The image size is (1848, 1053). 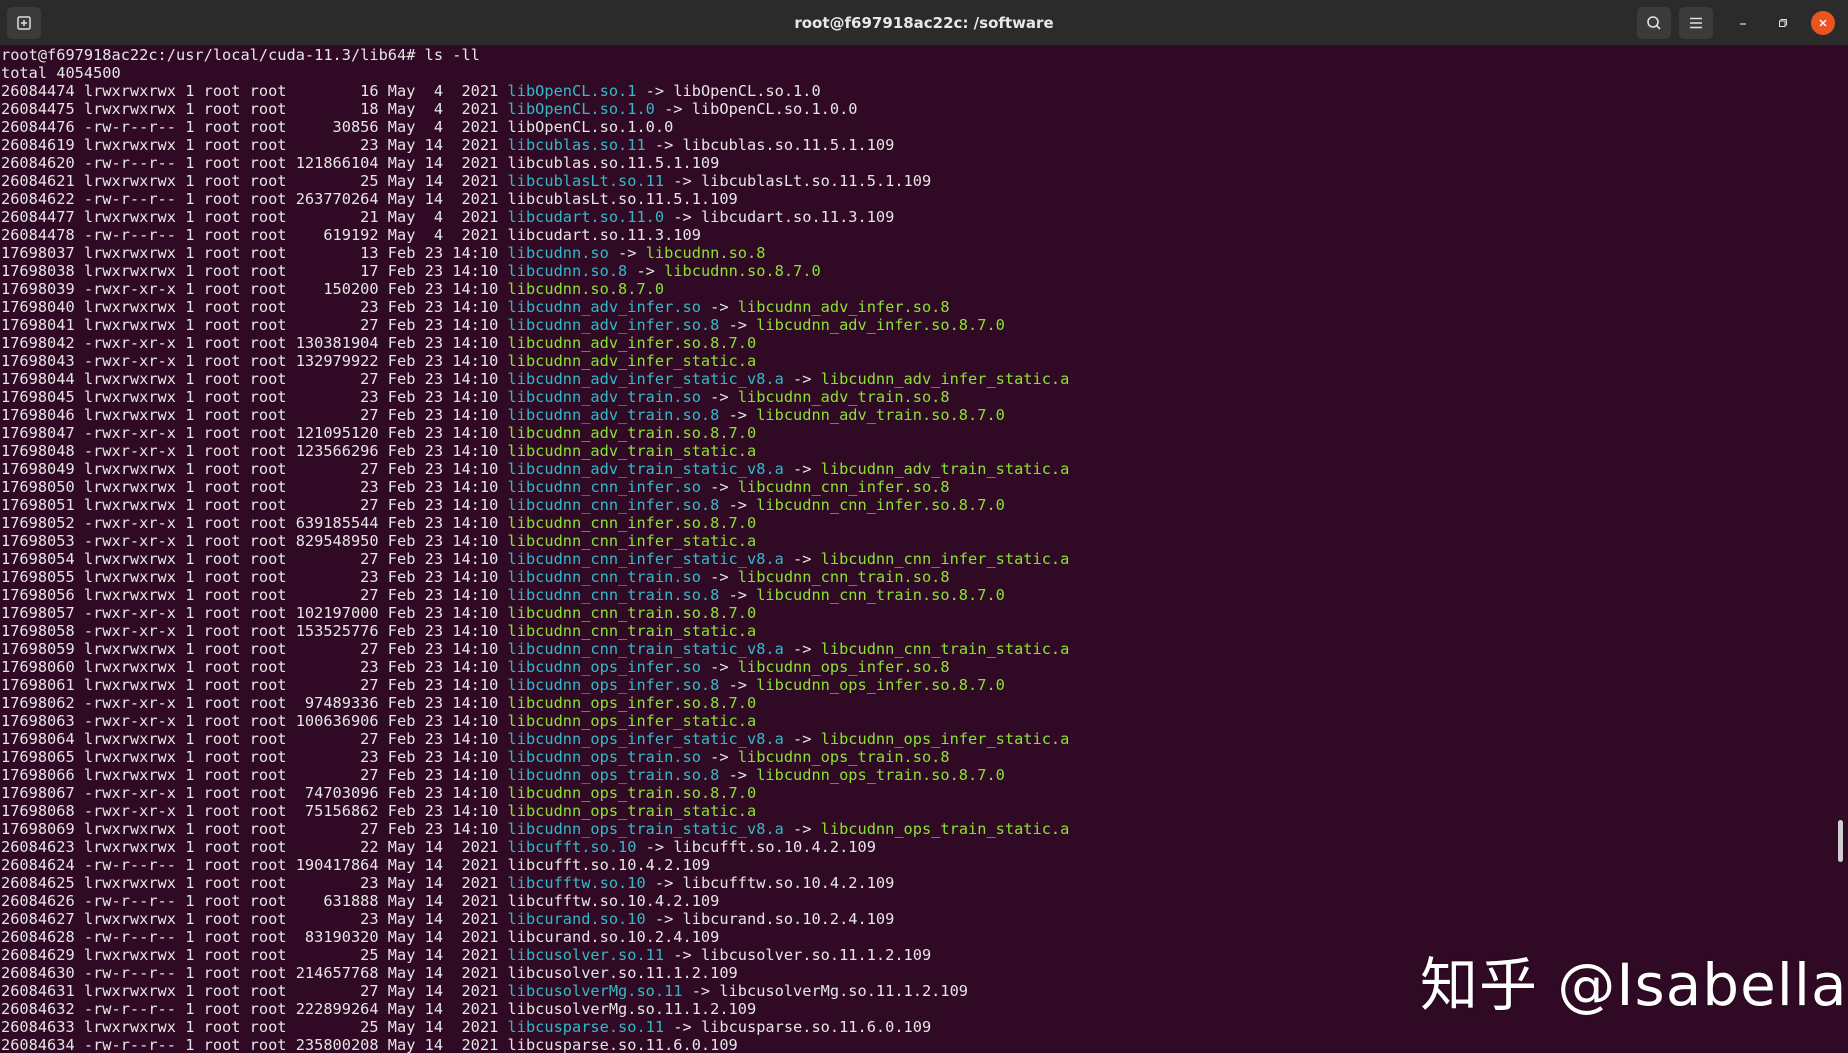 I want to click on maximize-icon, so click(x=1783, y=23).